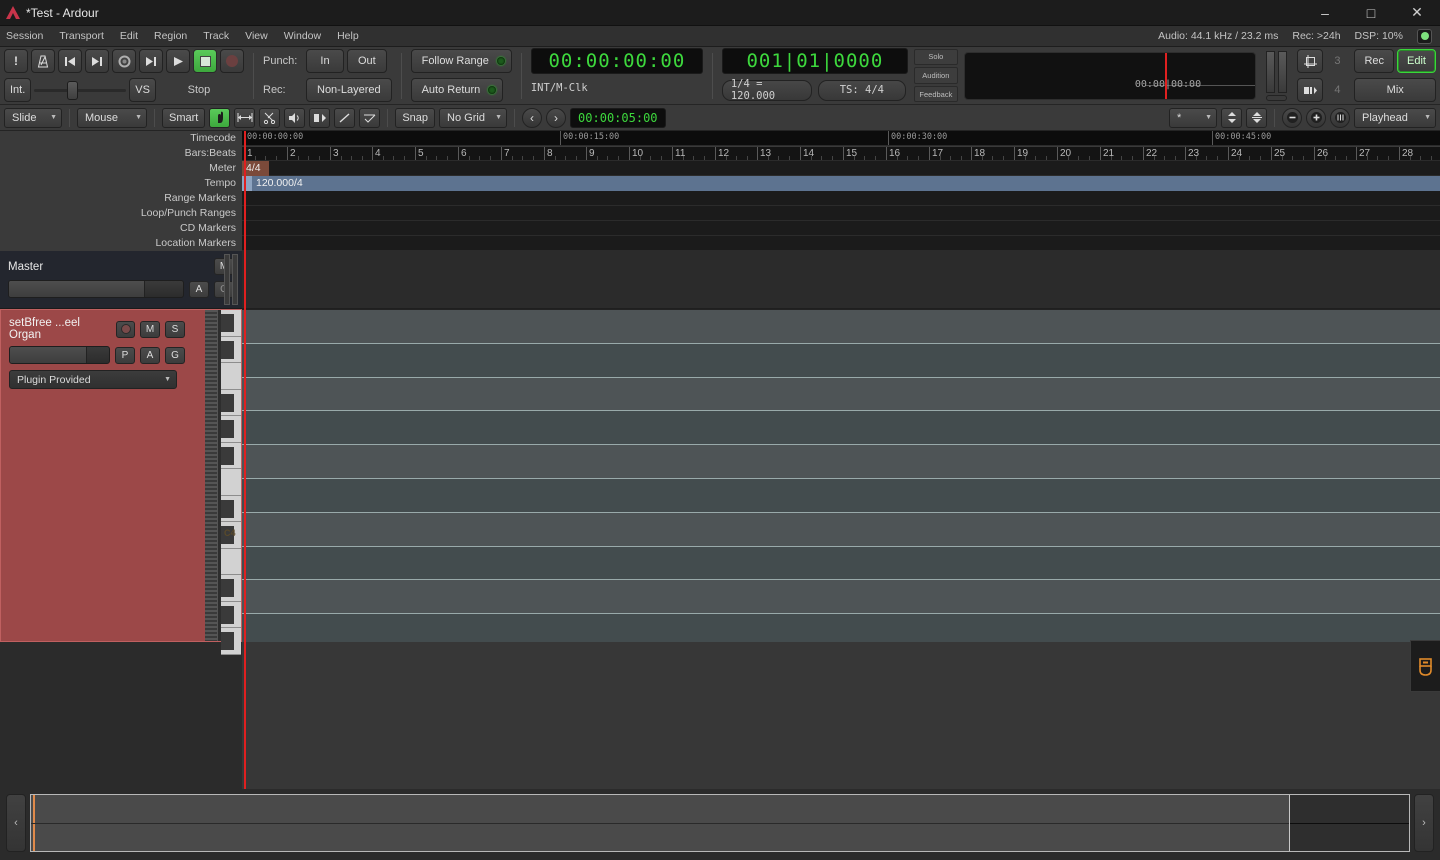 Image resolution: width=1440 pixels, height=860 pixels. Describe the element at coordinates (93, 379) in the screenshot. I see `midi-channel-selector: Plugin Provided ▼` at that location.